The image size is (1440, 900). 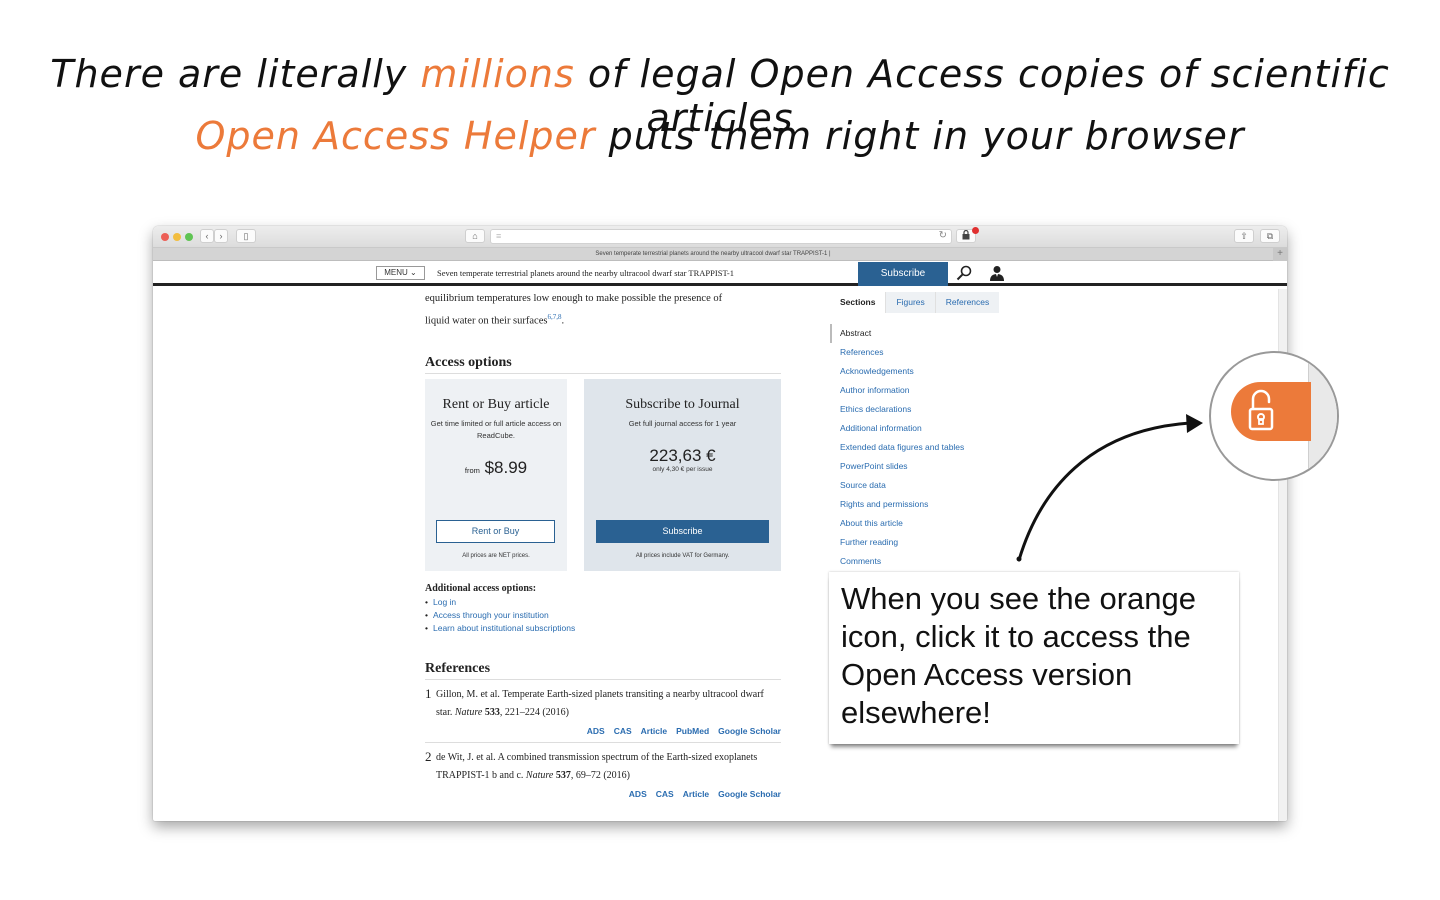 What do you see at coordinates (975, 230) in the screenshot?
I see `notification-badge` at bounding box center [975, 230].